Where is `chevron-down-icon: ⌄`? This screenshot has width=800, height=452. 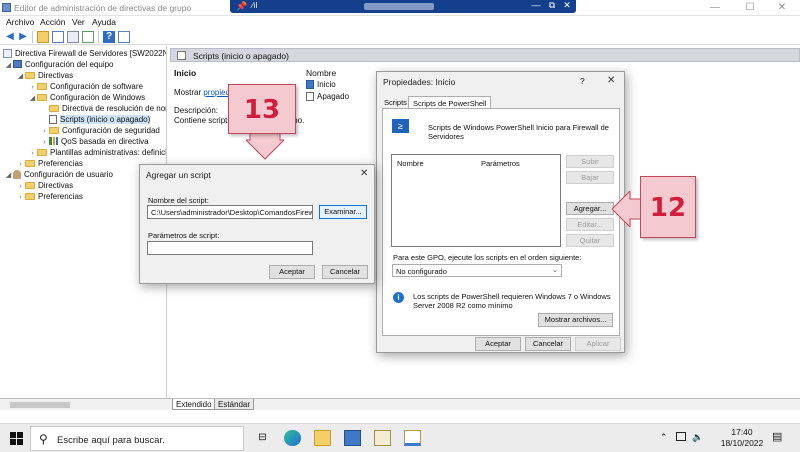
chevron-down-icon: ⌄ is located at coordinates (555, 270).